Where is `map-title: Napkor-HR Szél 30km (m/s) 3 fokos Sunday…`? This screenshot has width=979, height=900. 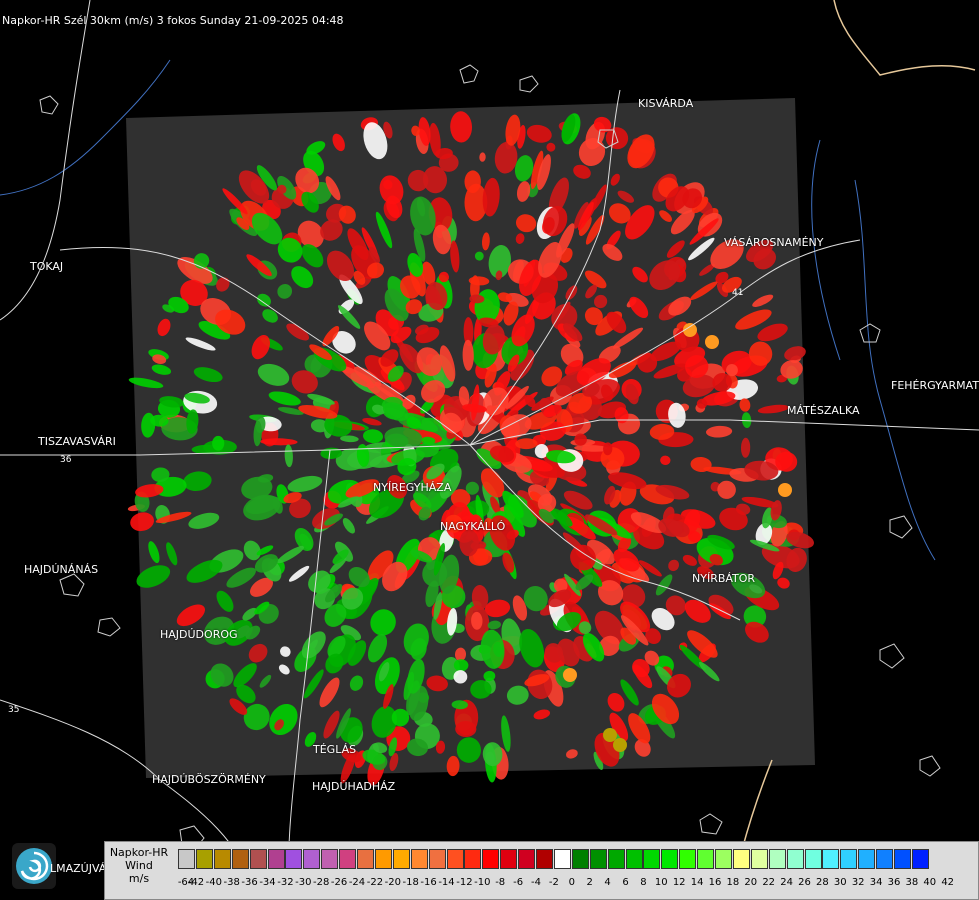 map-title: Napkor-HR Szél 30km (m/s) 3 fokos Sunday… is located at coordinates (173, 20).